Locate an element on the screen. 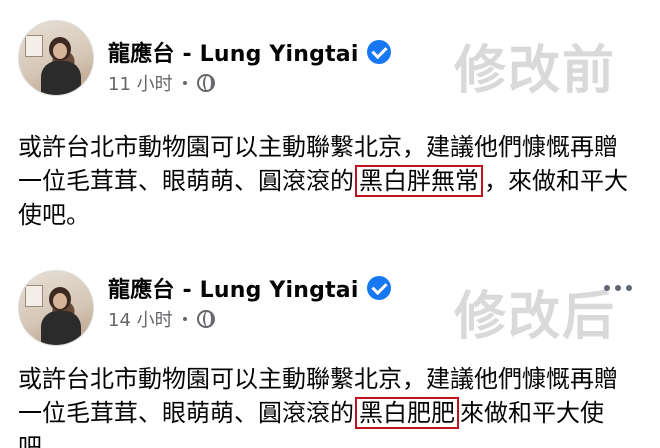  post-meta: 11 小时 is located at coordinates (161, 83).